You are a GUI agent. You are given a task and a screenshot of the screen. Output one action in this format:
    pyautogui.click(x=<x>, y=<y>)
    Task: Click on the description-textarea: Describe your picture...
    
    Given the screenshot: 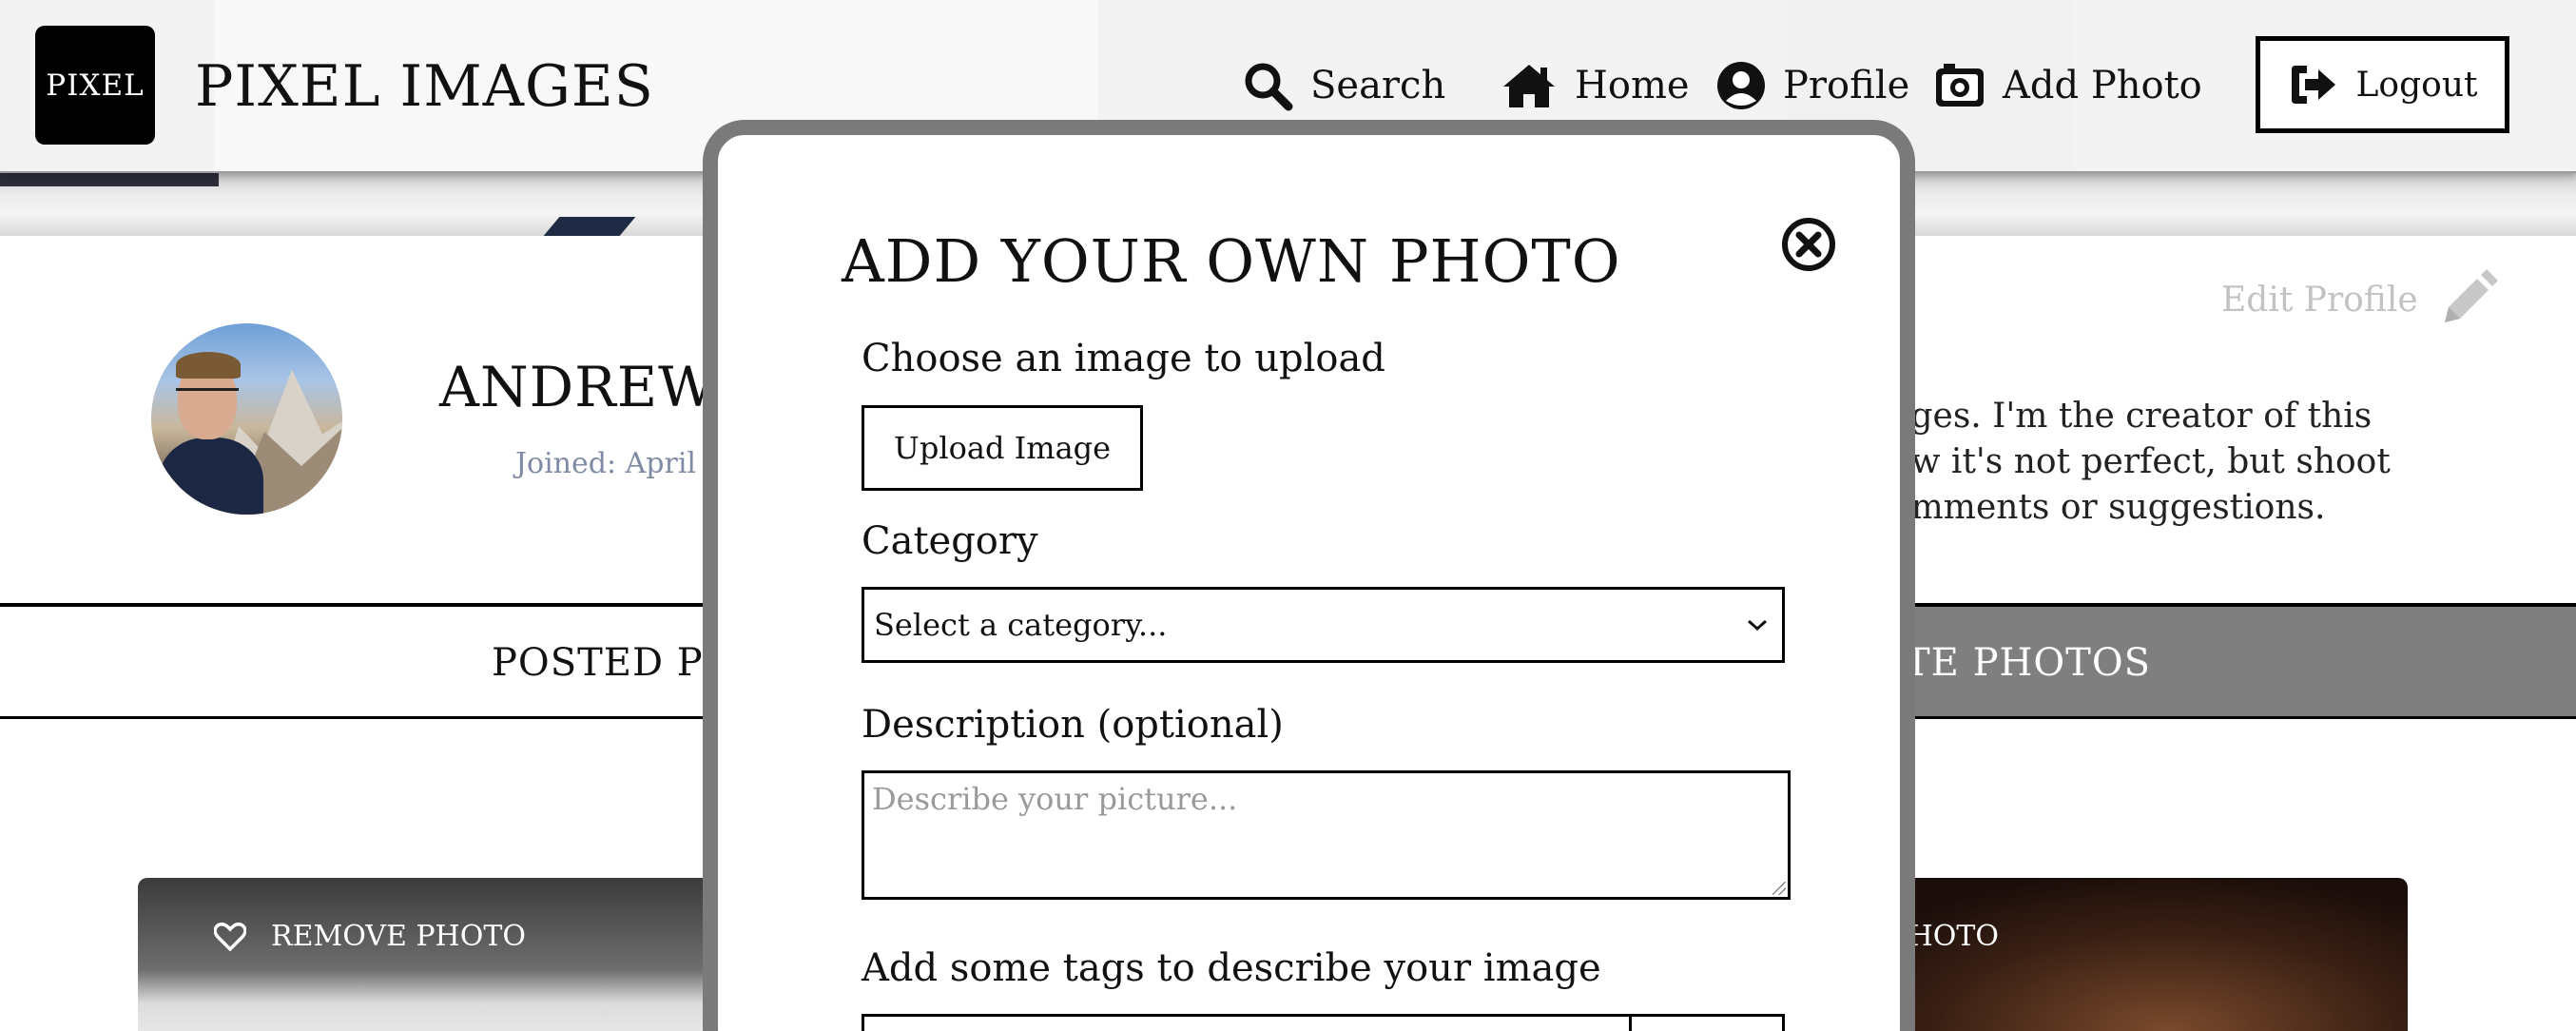 What is the action you would take?
    pyautogui.click(x=1326, y=835)
    